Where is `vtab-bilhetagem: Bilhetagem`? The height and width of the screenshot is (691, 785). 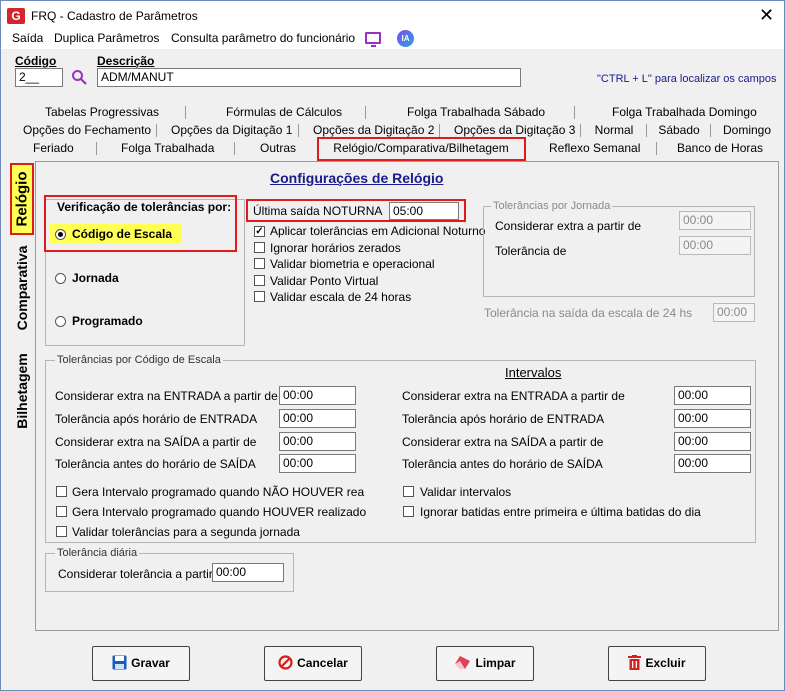
vtab-bilhetagem: Bilhetagem is located at coordinates (22, 391).